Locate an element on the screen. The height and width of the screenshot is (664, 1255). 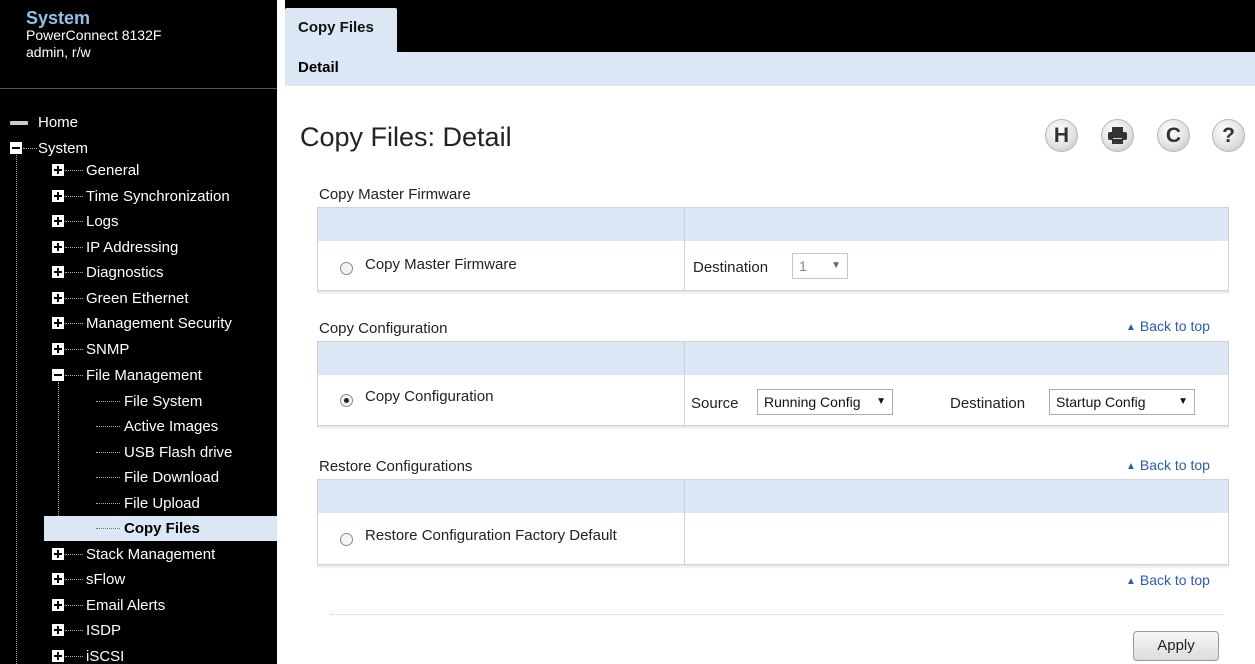
copy-configuration-label: Copy Configuration is located at coordinates (429, 396).